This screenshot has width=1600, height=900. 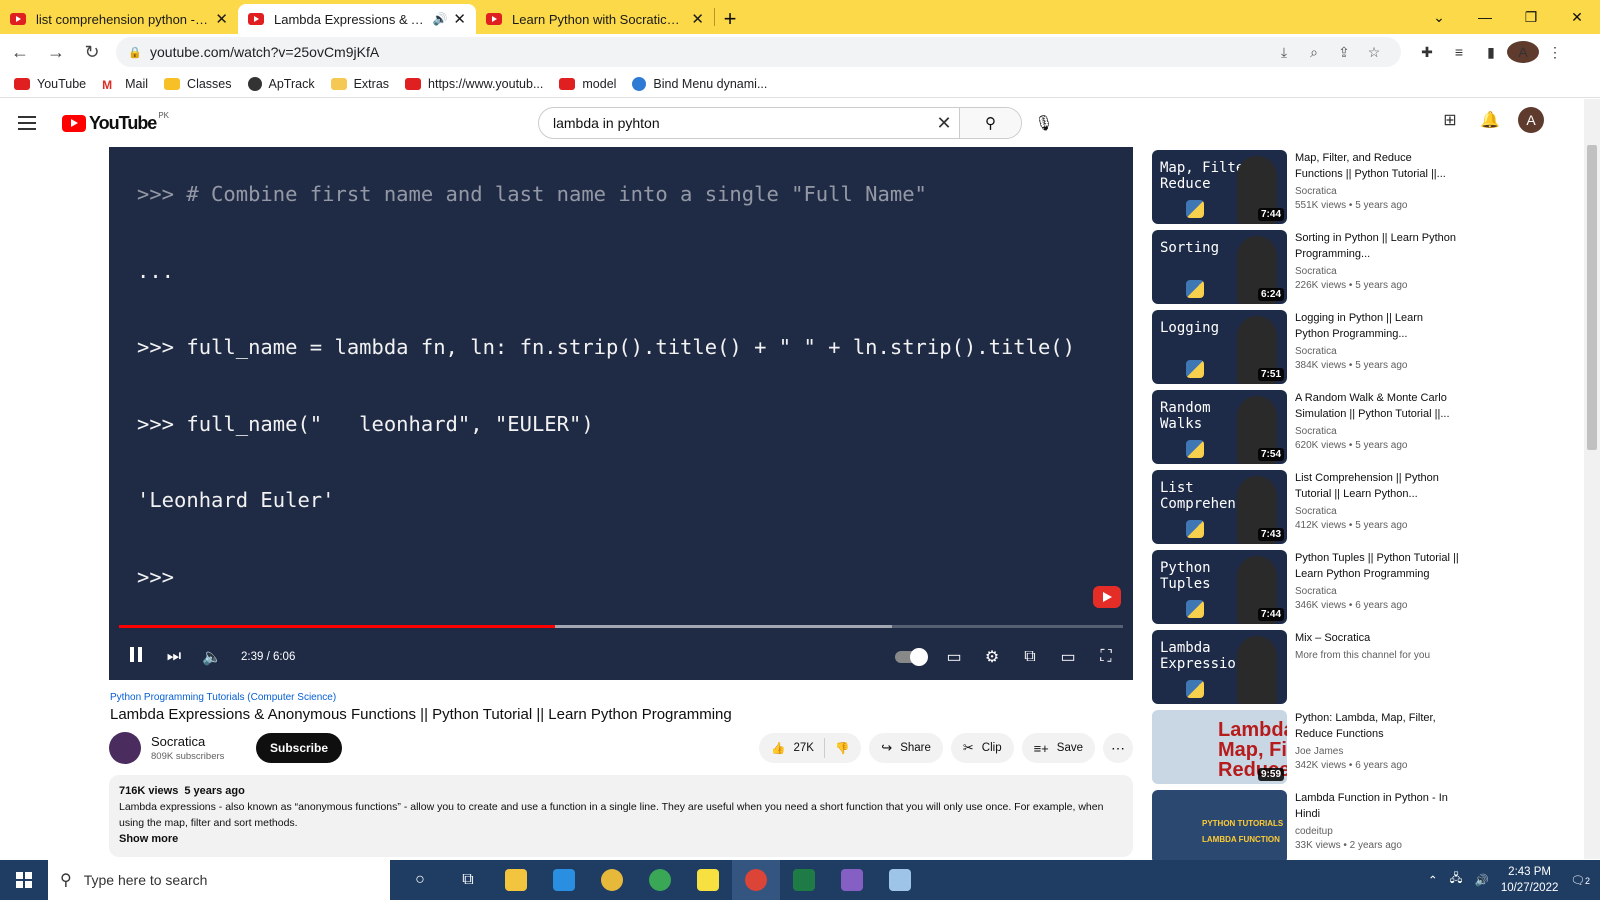 I want to click on forward-arrow-icon: →, so click(x=56, y=52).